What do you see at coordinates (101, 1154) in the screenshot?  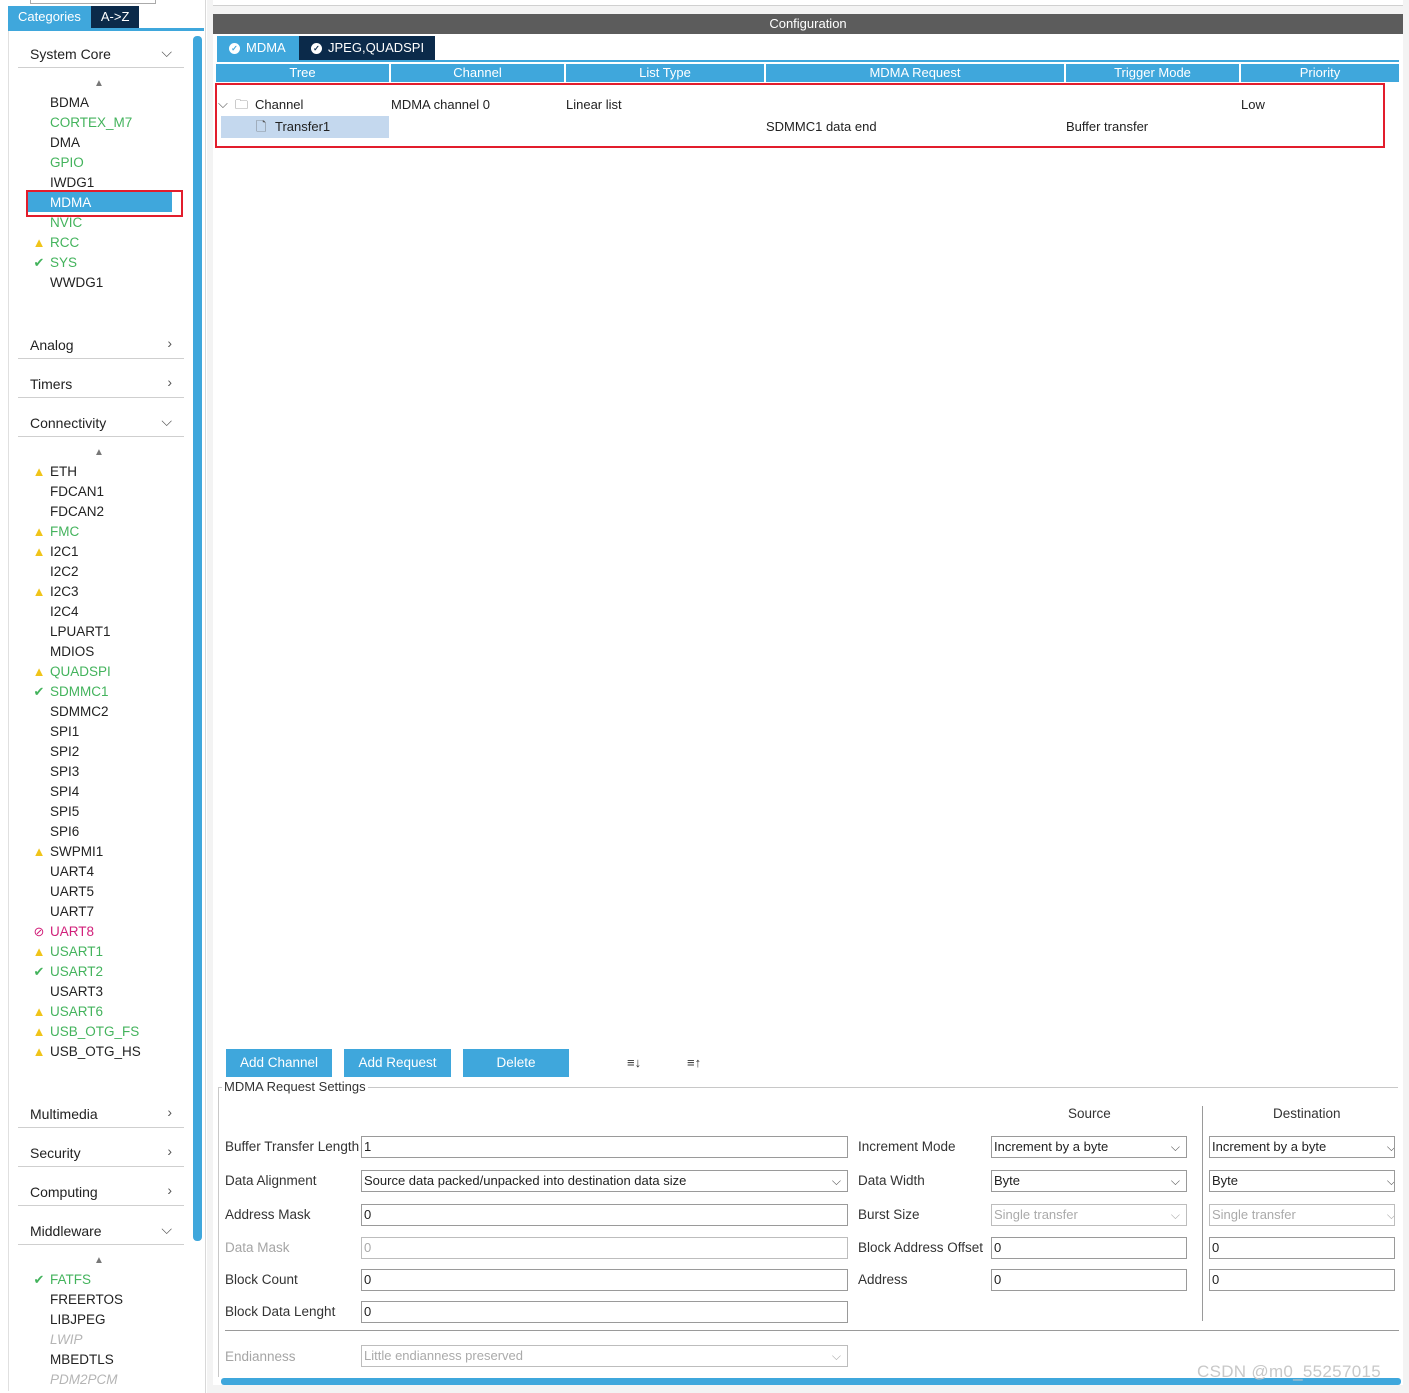 I see `section-security: Security ›` at bounding box center [101, 1154].